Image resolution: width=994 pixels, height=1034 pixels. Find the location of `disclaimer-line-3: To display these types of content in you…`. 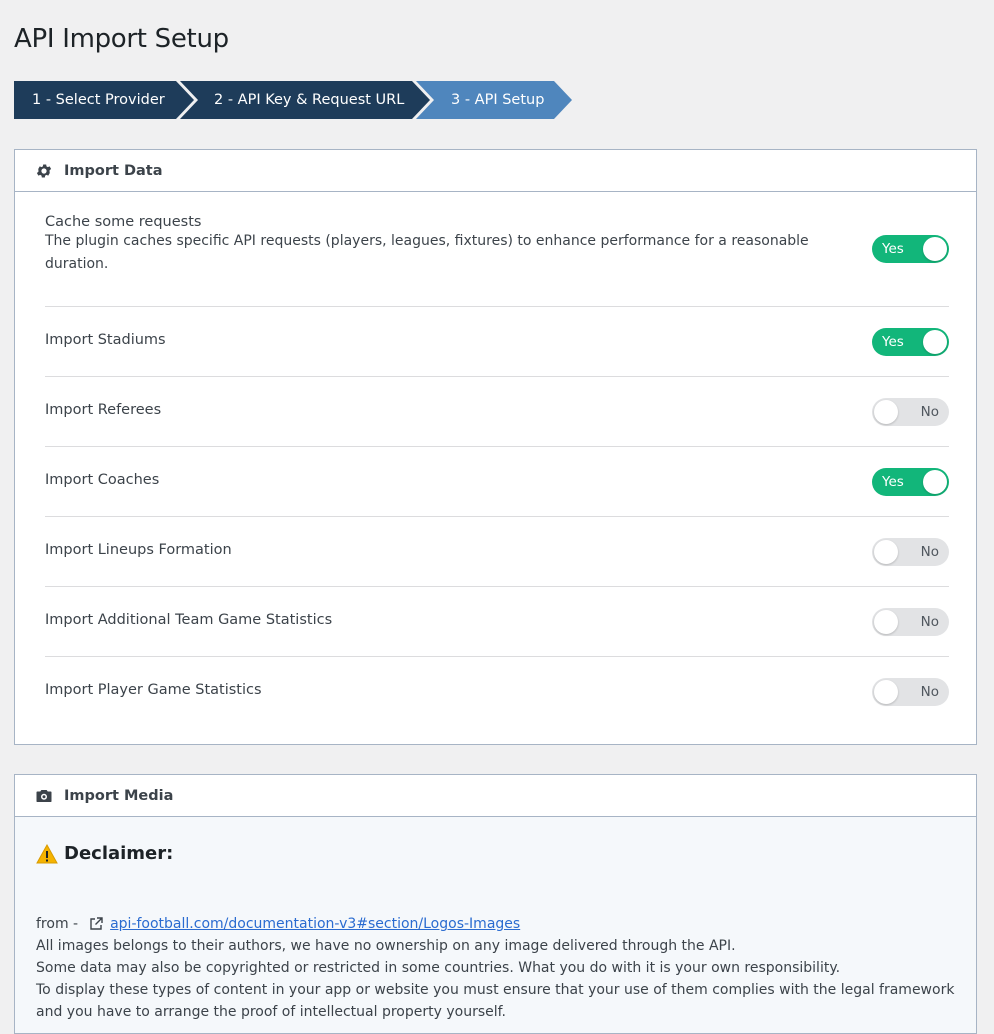

disclaimer-line-3: To display these types of content in you… is located at coordinates (495, 990).